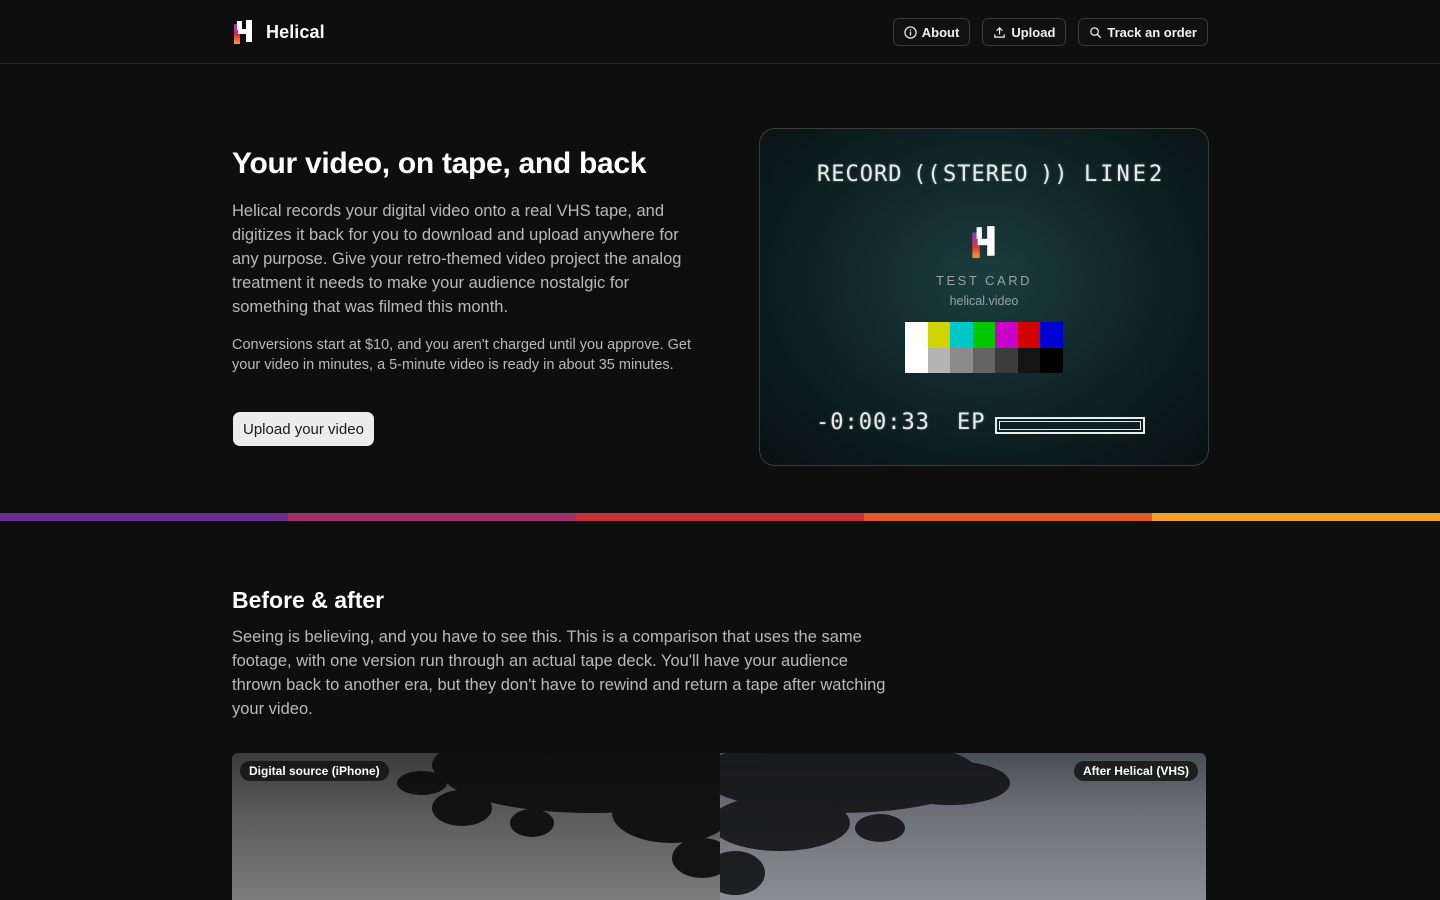 The image size is (1440, 900). I want to click on color-bars-top, so click(984, 335).